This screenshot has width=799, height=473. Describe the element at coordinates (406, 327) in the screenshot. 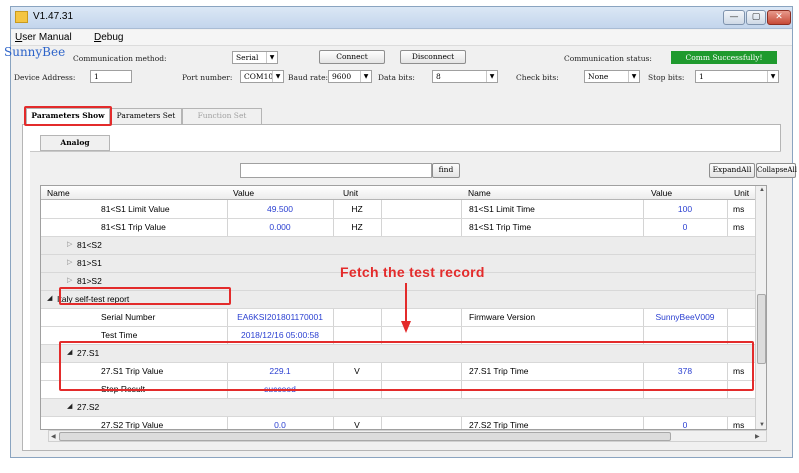

I see `arrow-down-icon` at that location.